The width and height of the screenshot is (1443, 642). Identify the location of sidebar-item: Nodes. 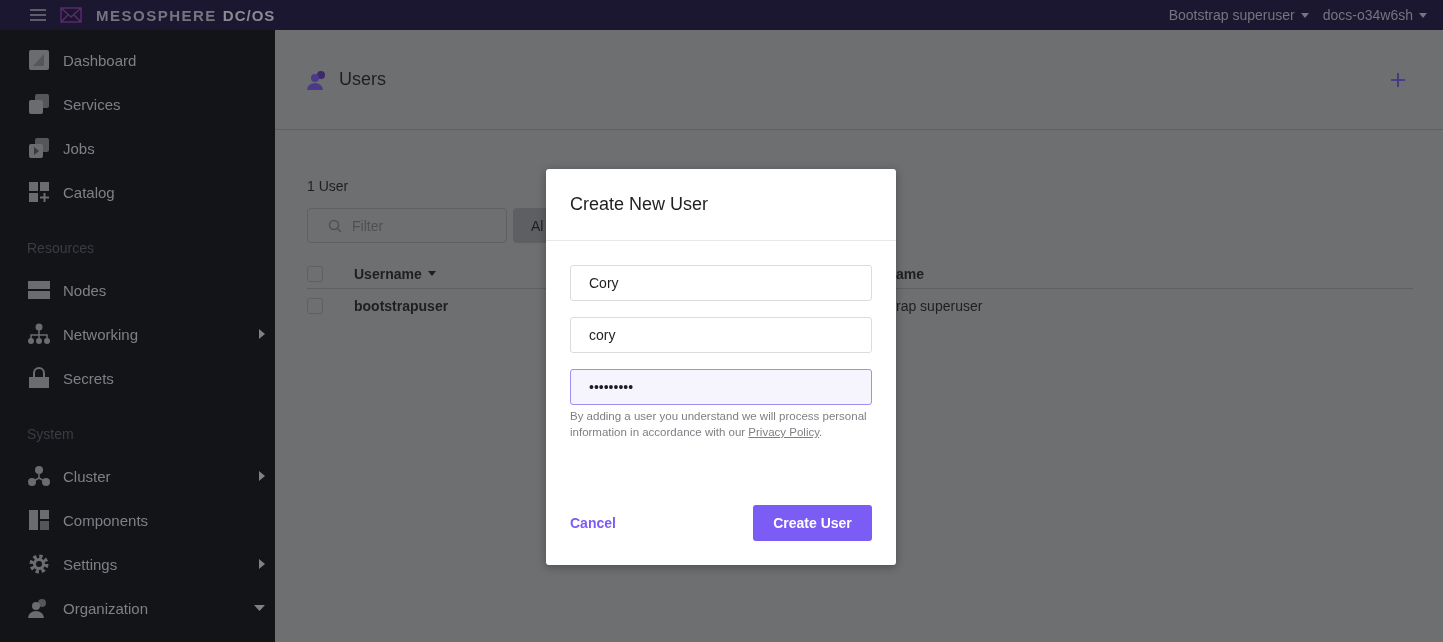
(137, 290).